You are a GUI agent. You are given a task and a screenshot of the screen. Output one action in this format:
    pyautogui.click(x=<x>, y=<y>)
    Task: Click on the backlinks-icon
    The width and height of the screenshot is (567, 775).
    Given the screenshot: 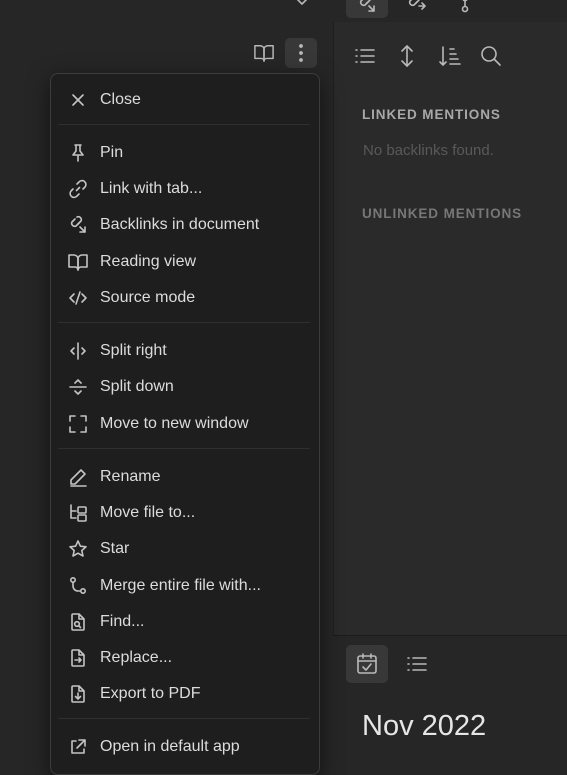 What is the action you would take?
    pyautogui.click(x=78, y=225)
    